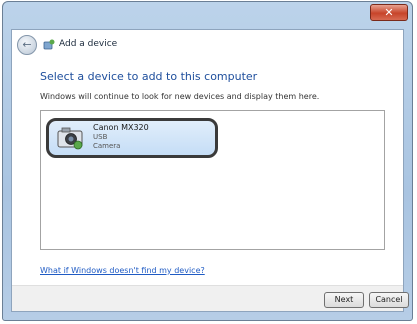  Describe the element at coordinates (389, 300) in the screenshot. I see `cancel-button: Cancel` at that location.